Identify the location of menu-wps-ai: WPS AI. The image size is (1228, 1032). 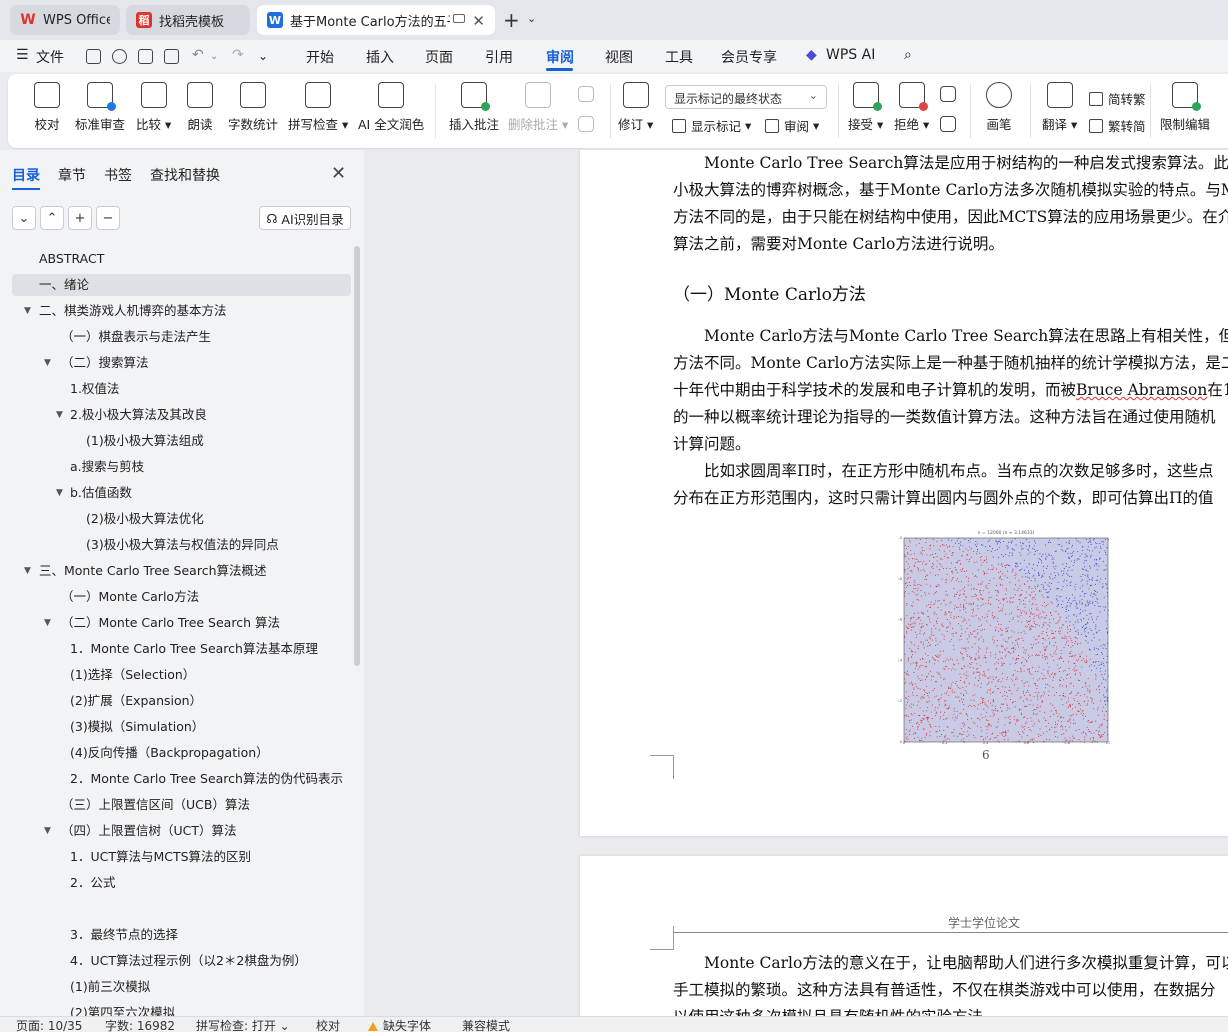
(850, 55).